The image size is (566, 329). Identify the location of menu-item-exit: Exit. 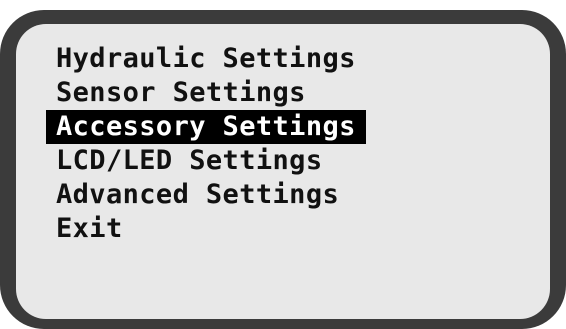
(206, 229).